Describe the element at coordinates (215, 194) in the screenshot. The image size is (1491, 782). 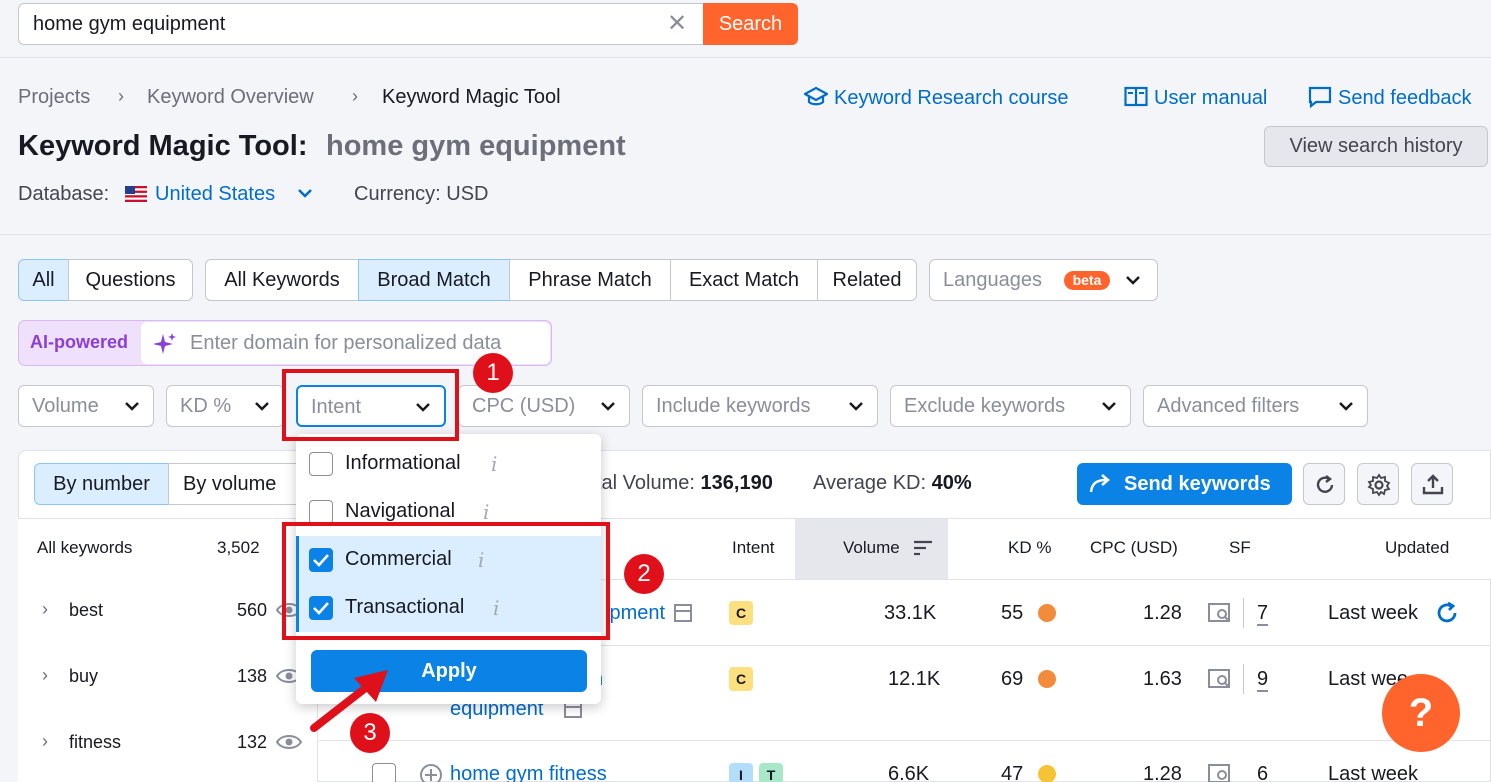
I see `database-select: United States` at that location.